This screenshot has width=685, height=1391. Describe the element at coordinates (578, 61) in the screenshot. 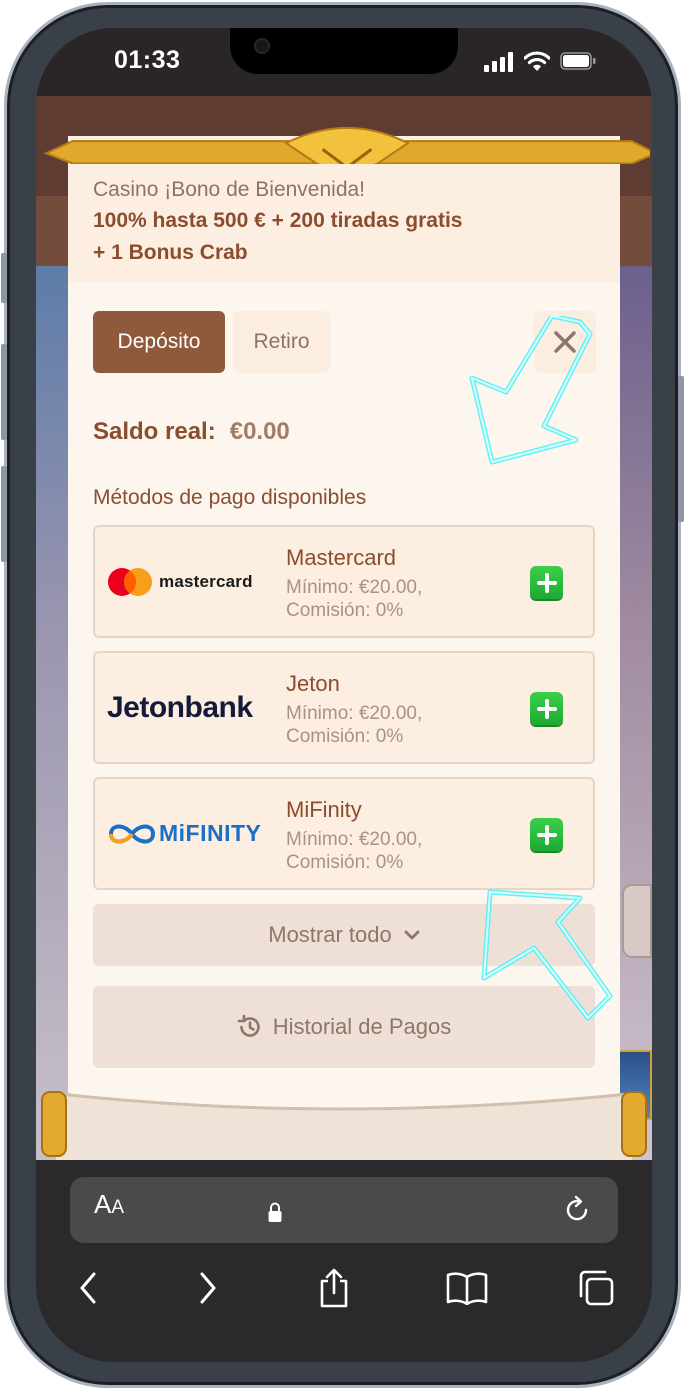

I see `battery-icon` at that location.